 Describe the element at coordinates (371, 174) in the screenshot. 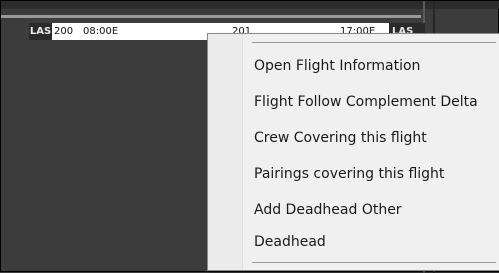

I see `menu-item-pairings-covering-flight: Pairings covering this flight` at that location.